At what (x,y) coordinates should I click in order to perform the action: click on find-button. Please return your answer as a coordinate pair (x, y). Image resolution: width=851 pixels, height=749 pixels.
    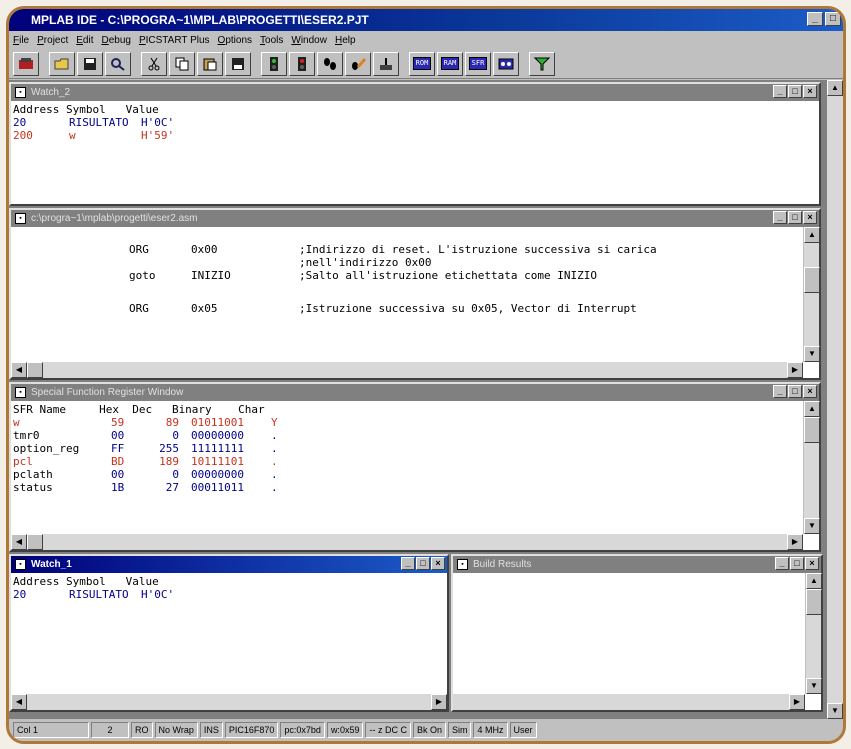
    Looking at the image, I should click on (118, 63).